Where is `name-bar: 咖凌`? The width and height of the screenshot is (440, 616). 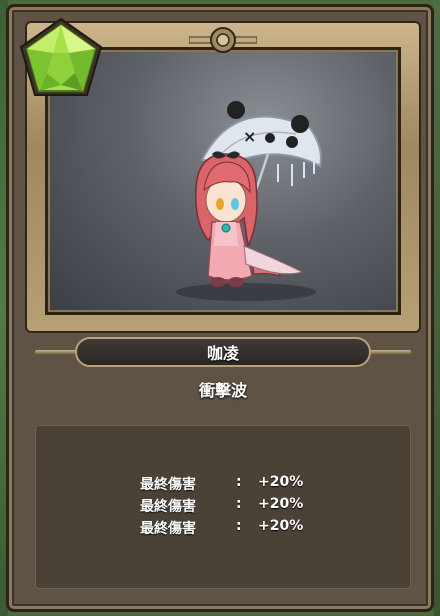
name-bar: 咖凌 is located at coordinates (223, 353).